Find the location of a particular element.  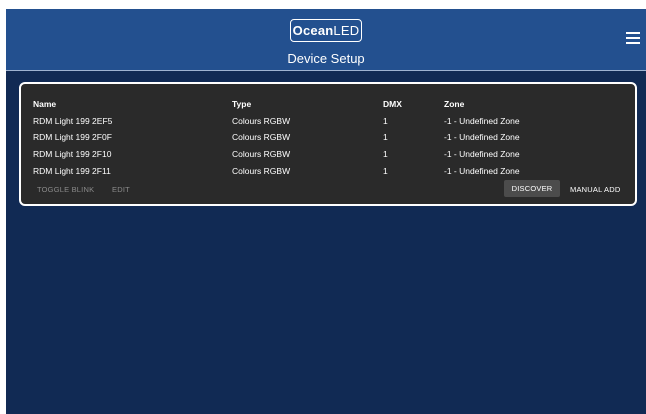

edit-button: Edit is located at coordinates (121, 189).